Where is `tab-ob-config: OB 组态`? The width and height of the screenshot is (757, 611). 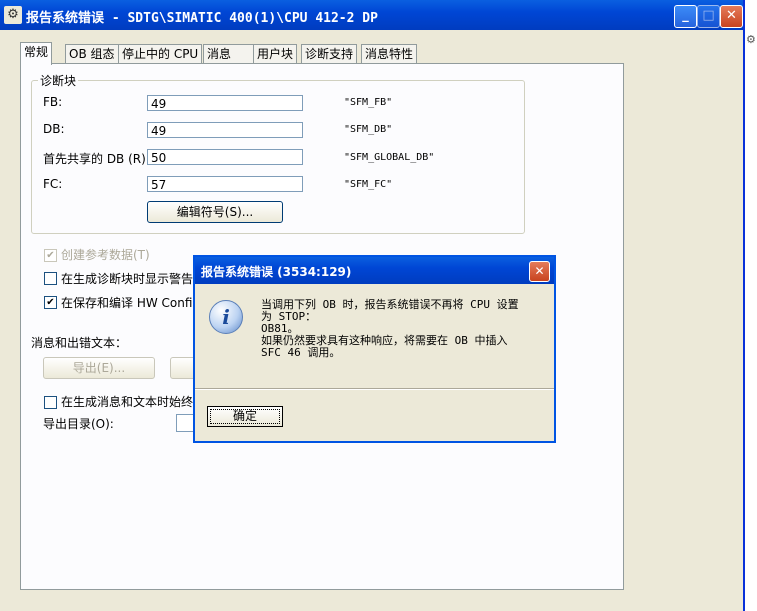
tab-ob-config: OB 组态 is located at coordinates (92, 54).